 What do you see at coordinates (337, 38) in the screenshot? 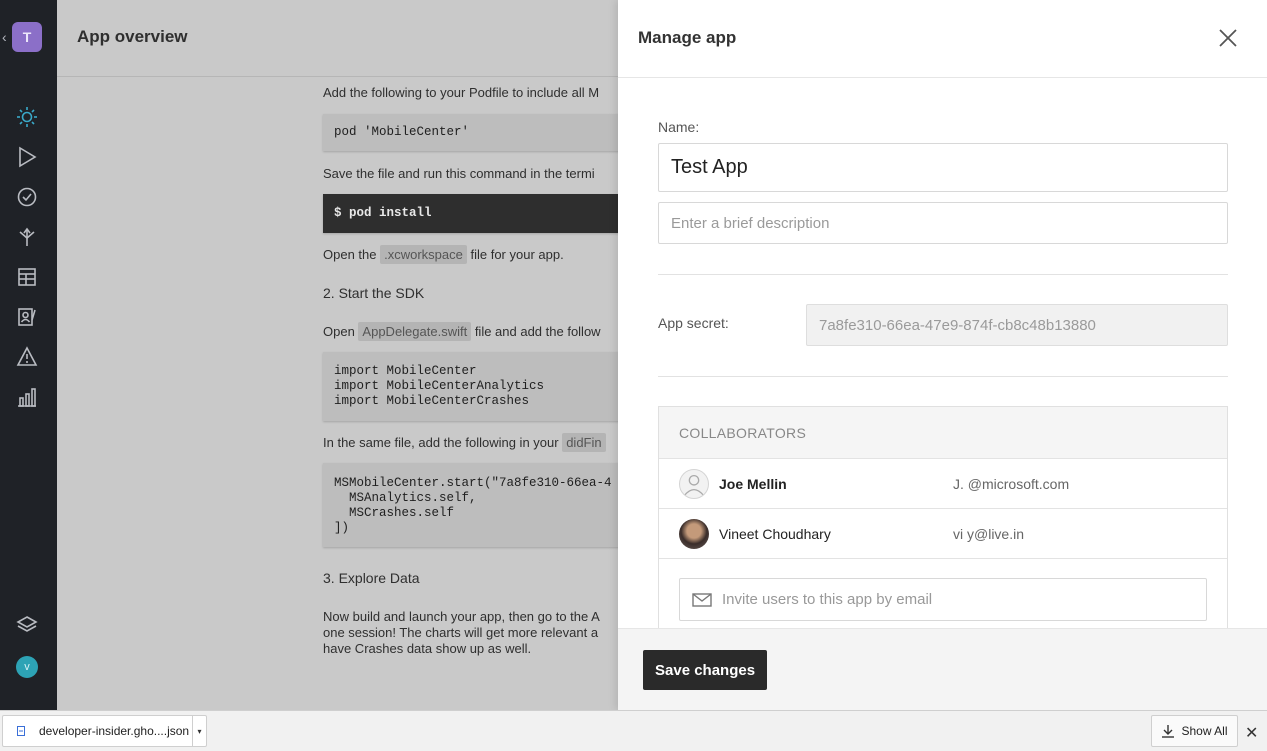
I see `page-header: App overview` at bounding box center [337, 38].